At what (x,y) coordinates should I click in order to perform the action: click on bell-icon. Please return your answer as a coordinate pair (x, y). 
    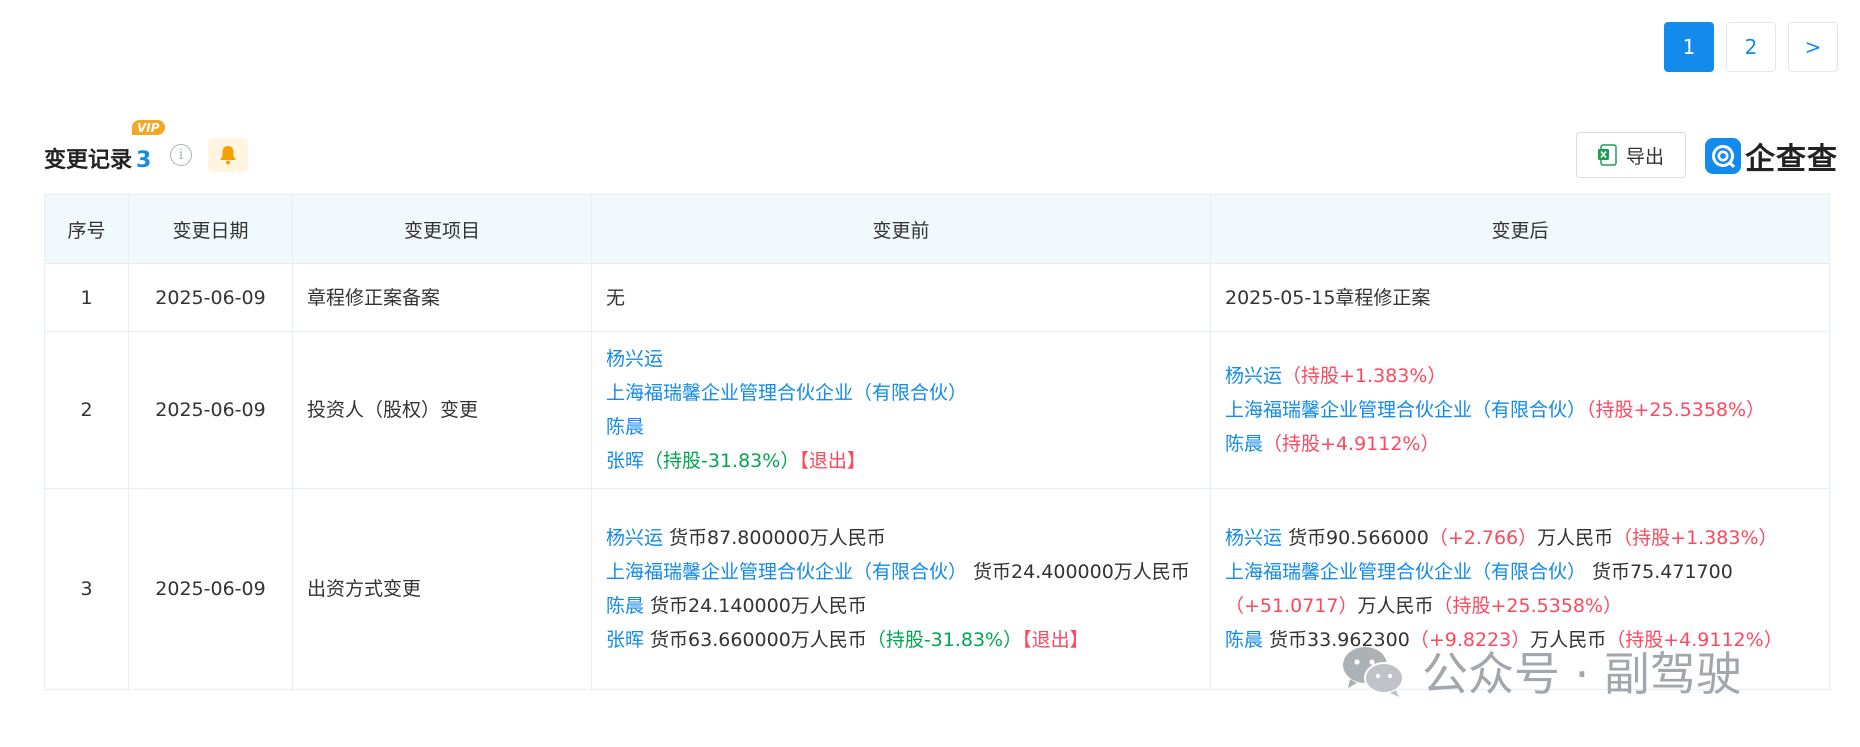
    Looking at the image, I should click on (228, 155).